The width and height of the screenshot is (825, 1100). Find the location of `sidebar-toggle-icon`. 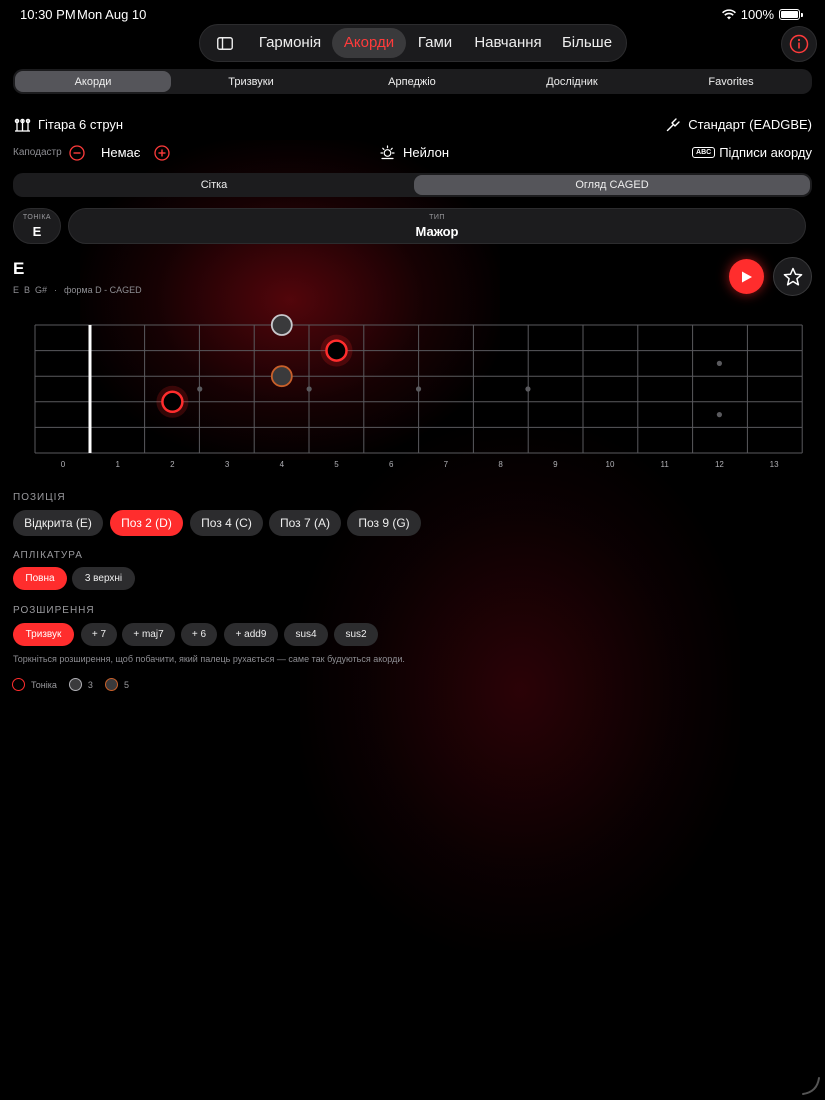

sidebar-toggle-icon is located at coordinates (225, 43).